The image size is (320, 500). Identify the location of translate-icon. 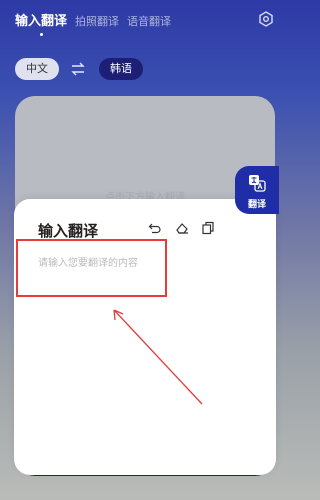
(257, 183).